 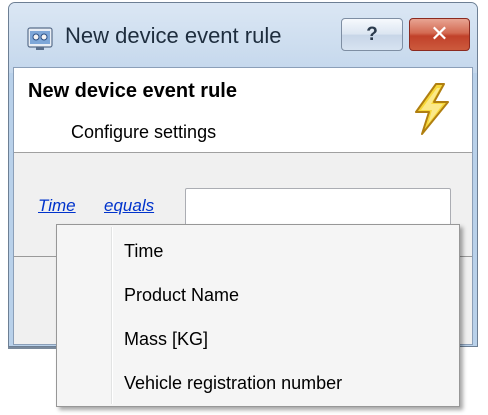 What do you see at coordinates (33, 348) in the screenshot?
I see `window-bottom-edge` at bounding box center [33, 348].